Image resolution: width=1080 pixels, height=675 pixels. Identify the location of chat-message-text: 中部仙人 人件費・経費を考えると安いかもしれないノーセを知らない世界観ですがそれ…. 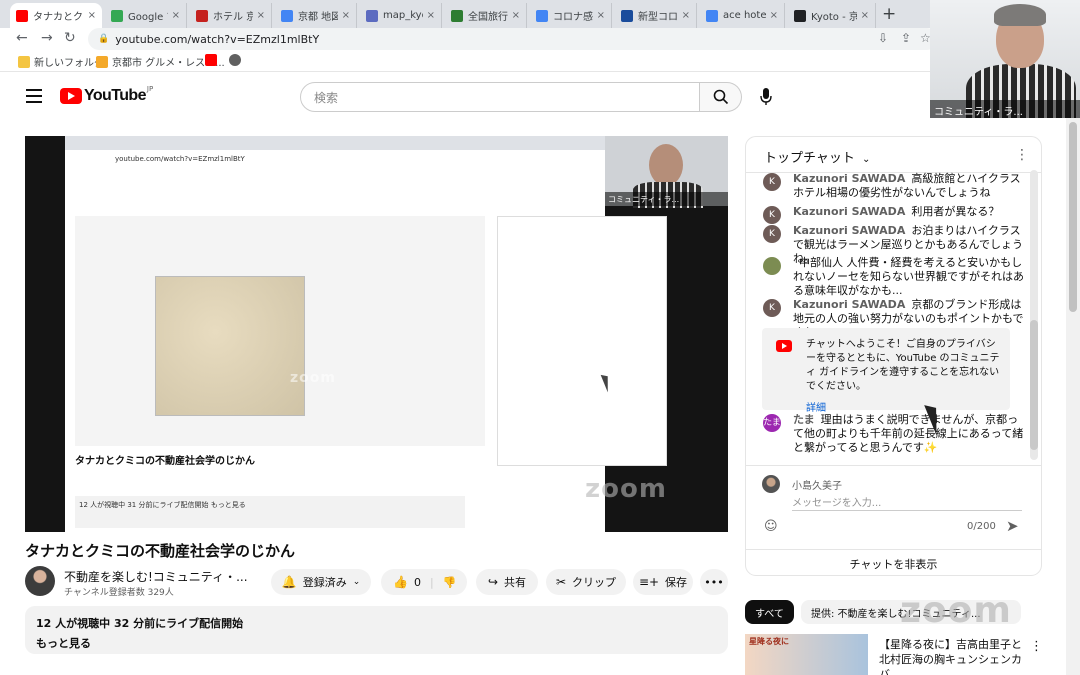
(908, 276).